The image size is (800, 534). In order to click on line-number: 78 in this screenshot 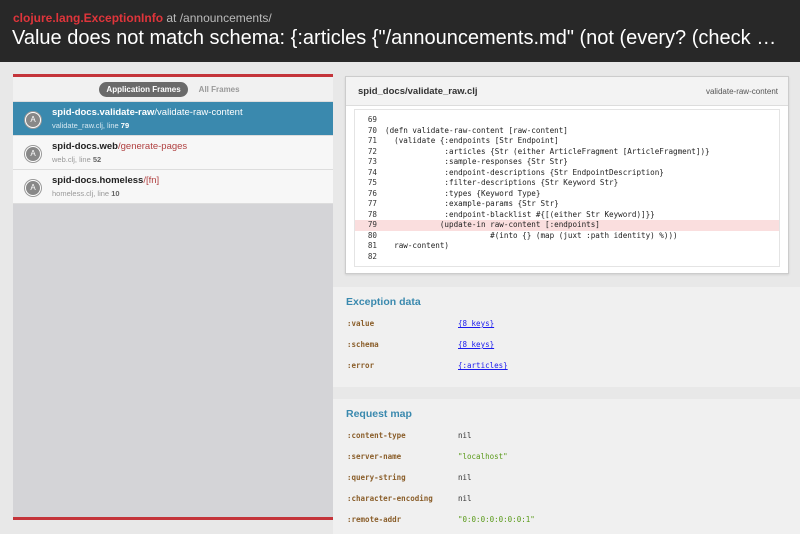, I will do `click(372, 214)`.